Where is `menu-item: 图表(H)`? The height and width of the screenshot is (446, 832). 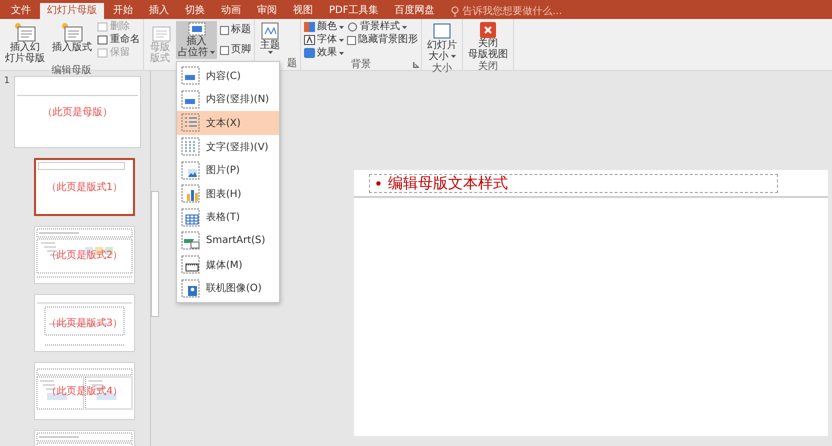
menu-item: 图表(H) is located at coordinates (228, 194).